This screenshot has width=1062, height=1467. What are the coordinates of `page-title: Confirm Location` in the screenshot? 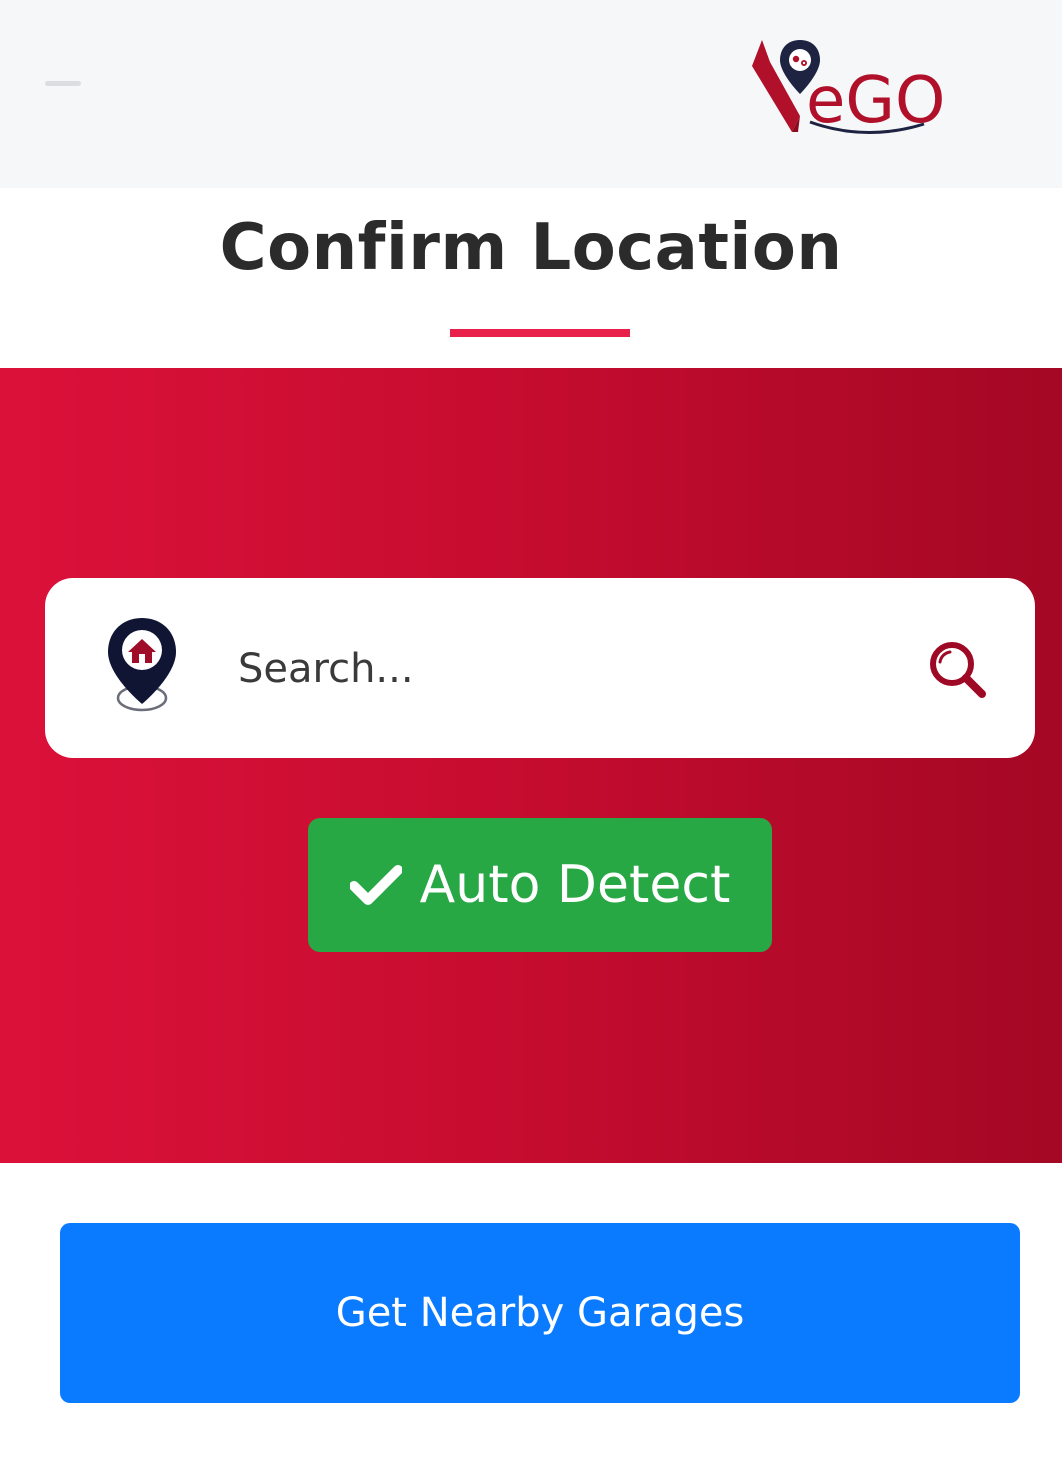 It's located at (531, 248).